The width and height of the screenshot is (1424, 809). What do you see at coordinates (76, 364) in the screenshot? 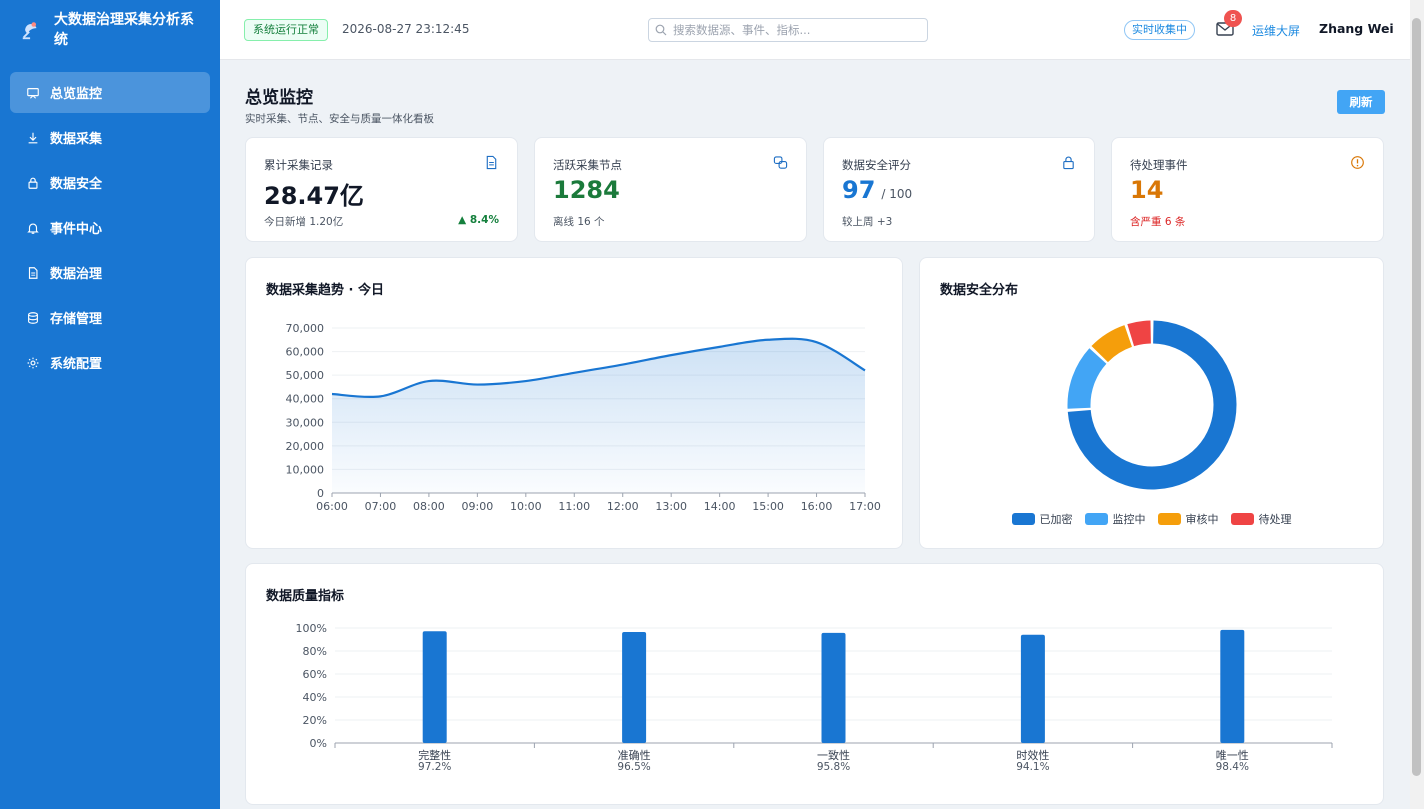
I see `sidebar-item-label: 系统配置` at bounding box center [76, 364].